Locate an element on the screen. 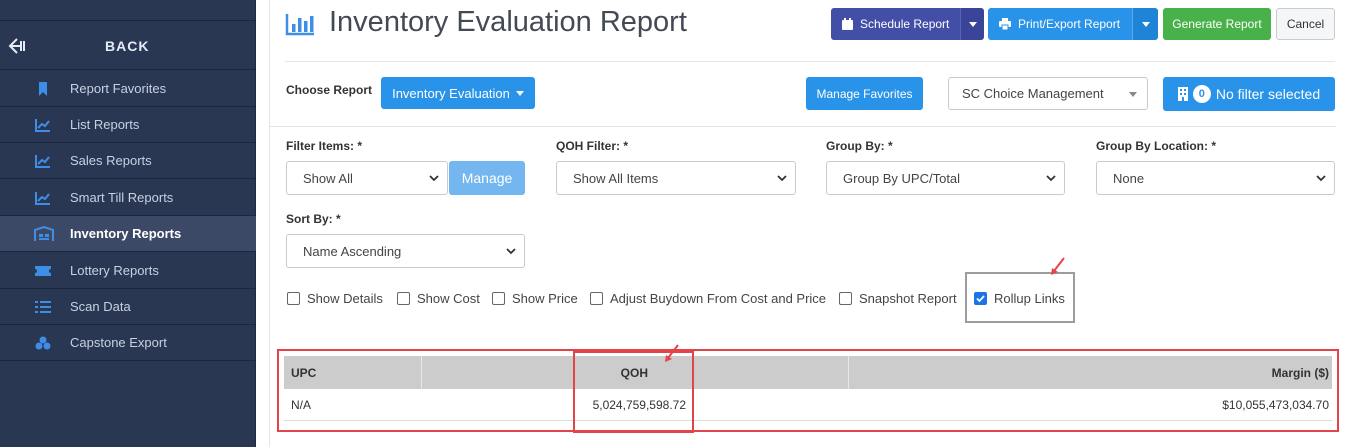  schedule-report-dropdown is located at coordinates (972, 24).